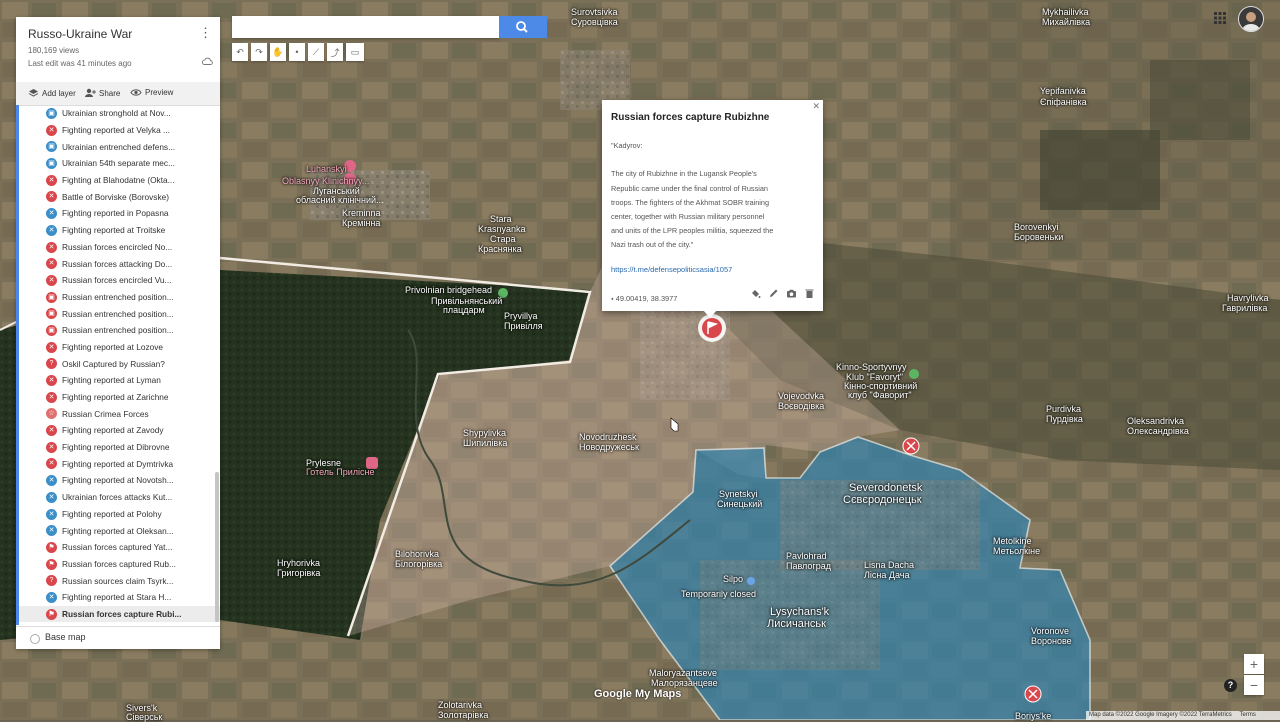  I want to click on poi-club-marker, so click(914, 374).